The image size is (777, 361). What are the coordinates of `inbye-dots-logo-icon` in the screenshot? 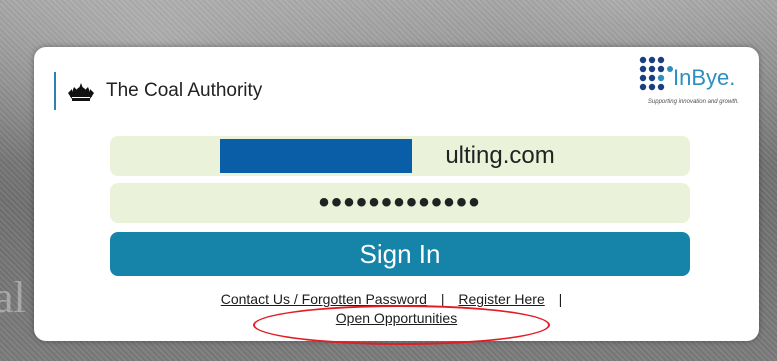 It's located at (656, 73).